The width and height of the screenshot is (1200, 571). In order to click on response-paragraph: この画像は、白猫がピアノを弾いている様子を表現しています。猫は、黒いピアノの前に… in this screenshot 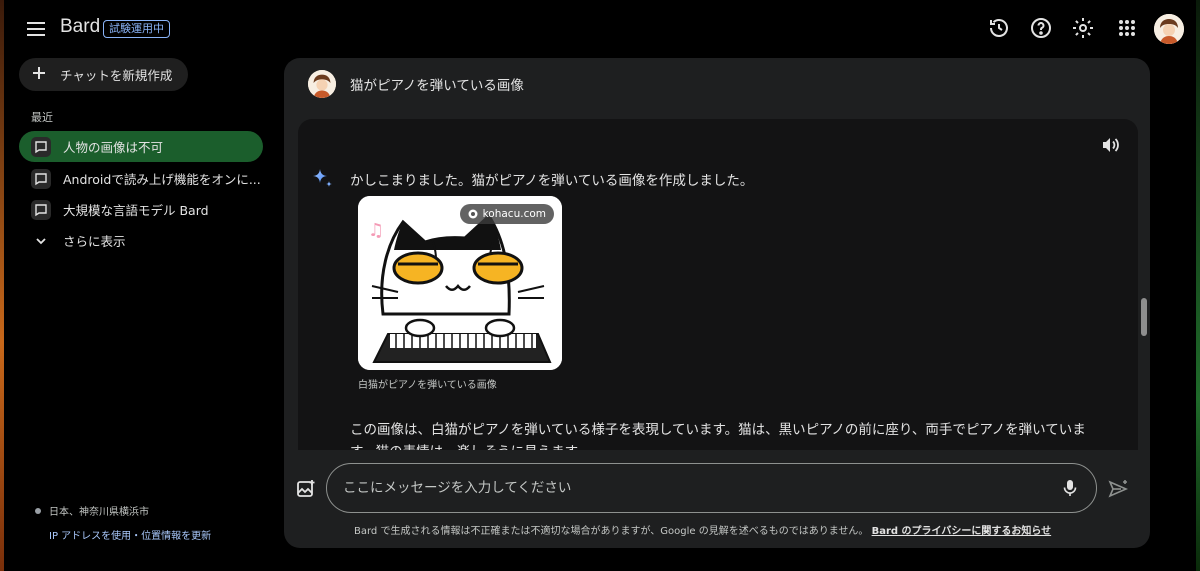, I will do `click(718, 436)`.